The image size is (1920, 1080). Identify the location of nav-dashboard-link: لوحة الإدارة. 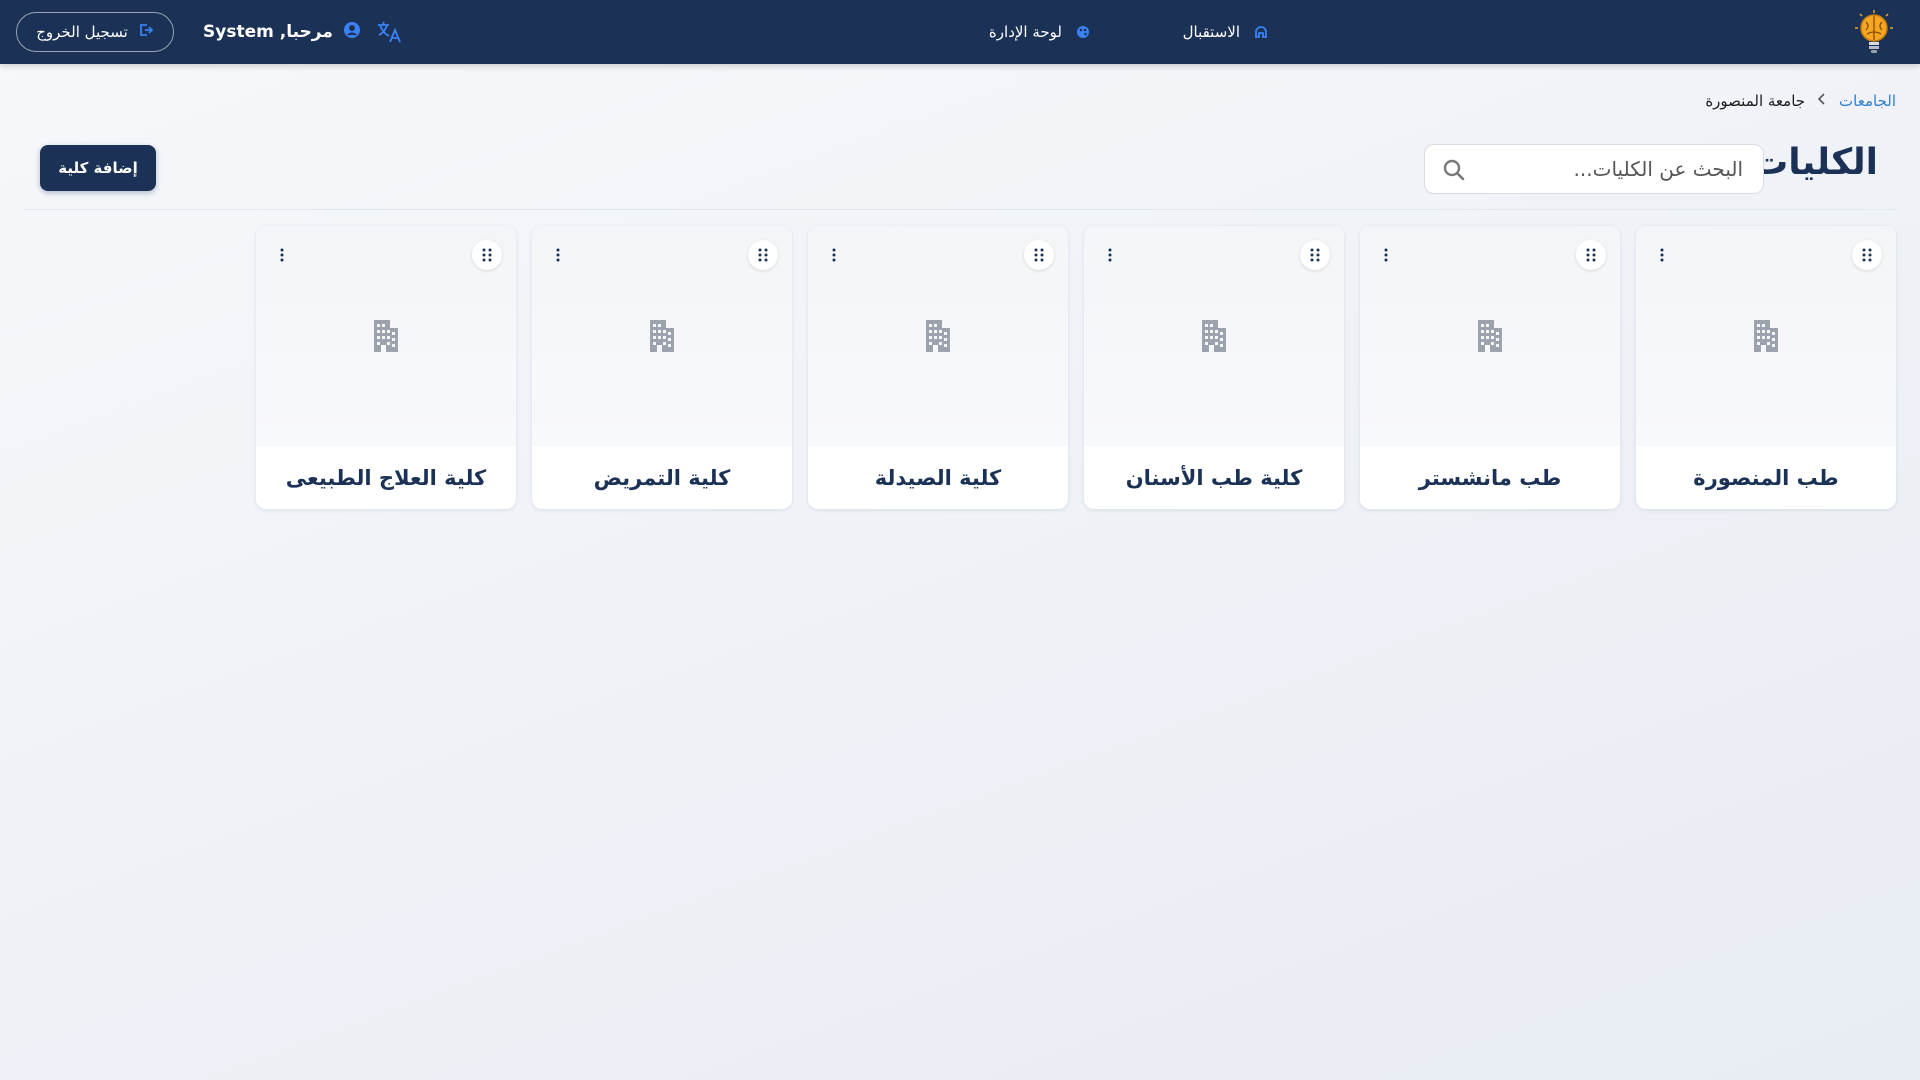
(1039, 32).